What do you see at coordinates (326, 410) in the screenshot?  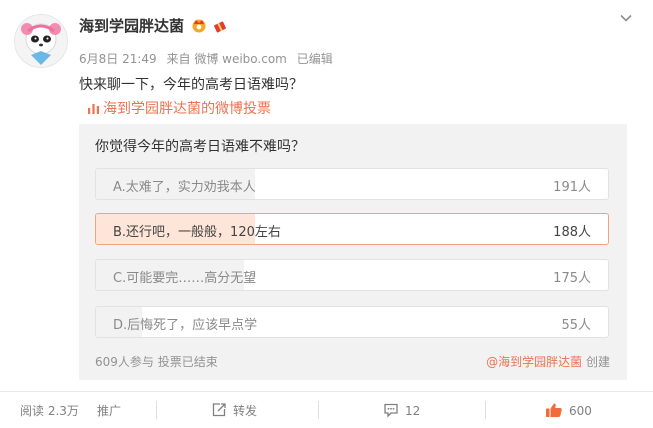 I see `action-bar: 阅读 2.3万 推广 转发 12 600` at bounding box center [326, 410].